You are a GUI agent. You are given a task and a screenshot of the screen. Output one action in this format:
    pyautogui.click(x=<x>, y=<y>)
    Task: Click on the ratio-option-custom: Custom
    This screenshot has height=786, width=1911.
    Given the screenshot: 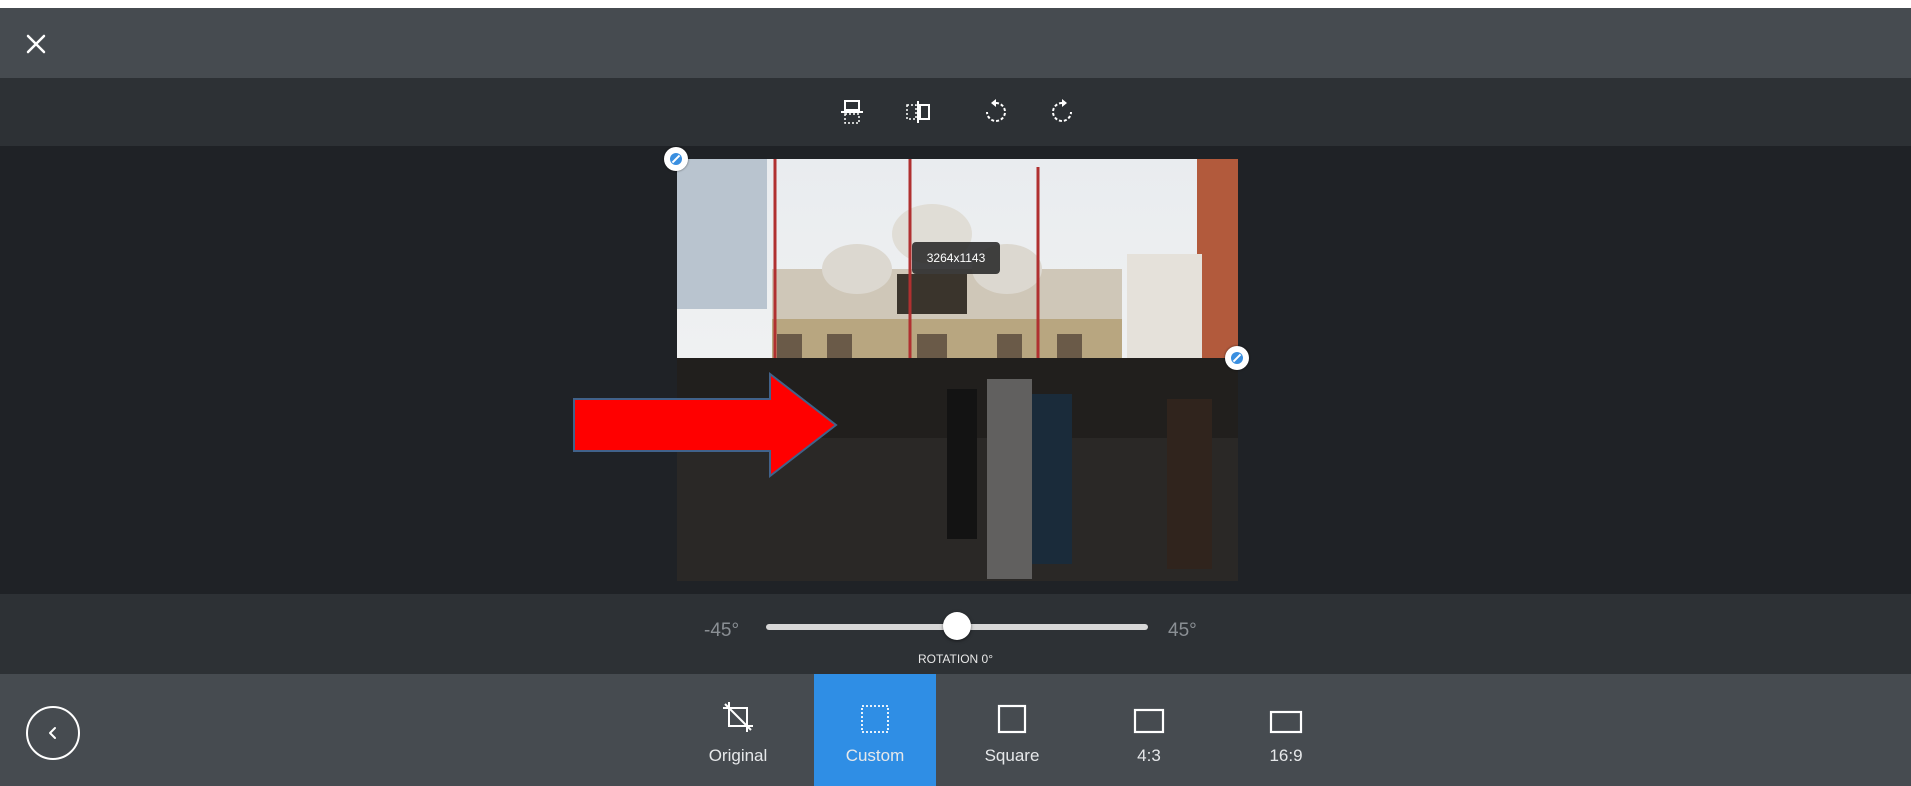 What is the action you would take?
    pyautogui.click(x=875, y=730)
    